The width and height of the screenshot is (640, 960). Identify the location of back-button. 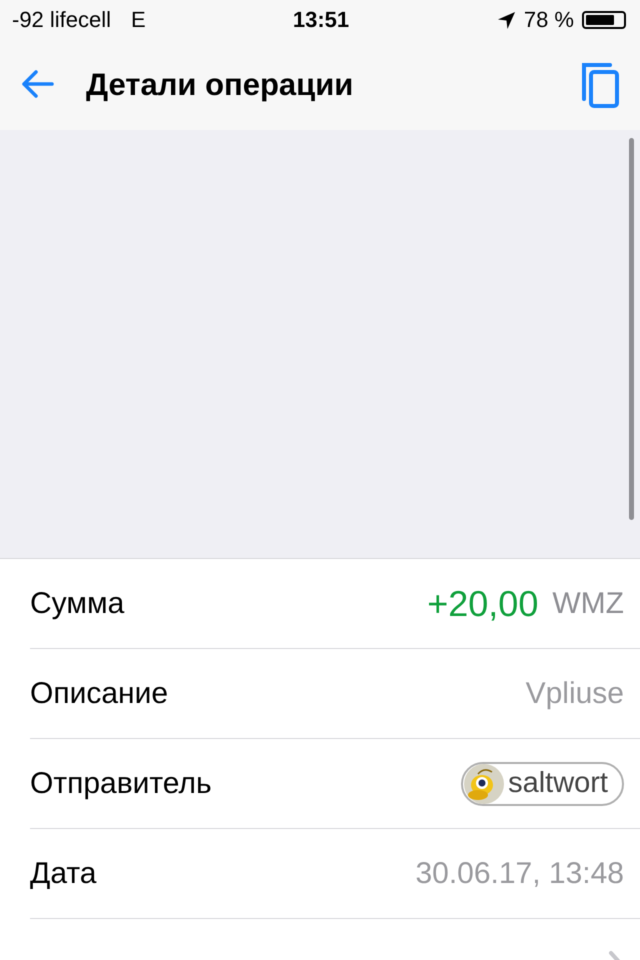
(38, 85).